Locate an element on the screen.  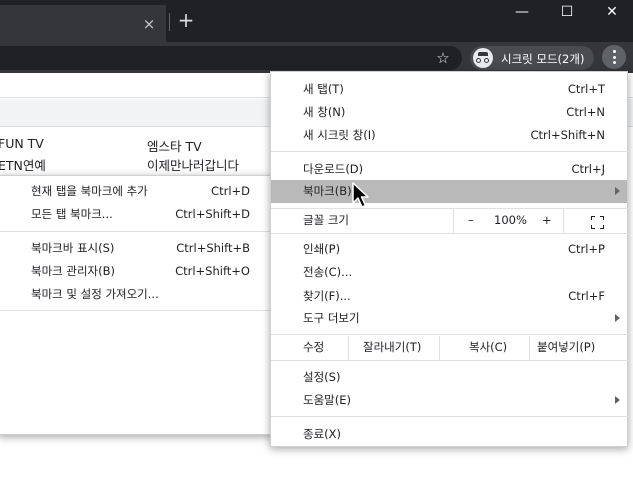
menu-item-new-tab: 새 탭(T) Ctrl+T is located at coordinates (450, 89).